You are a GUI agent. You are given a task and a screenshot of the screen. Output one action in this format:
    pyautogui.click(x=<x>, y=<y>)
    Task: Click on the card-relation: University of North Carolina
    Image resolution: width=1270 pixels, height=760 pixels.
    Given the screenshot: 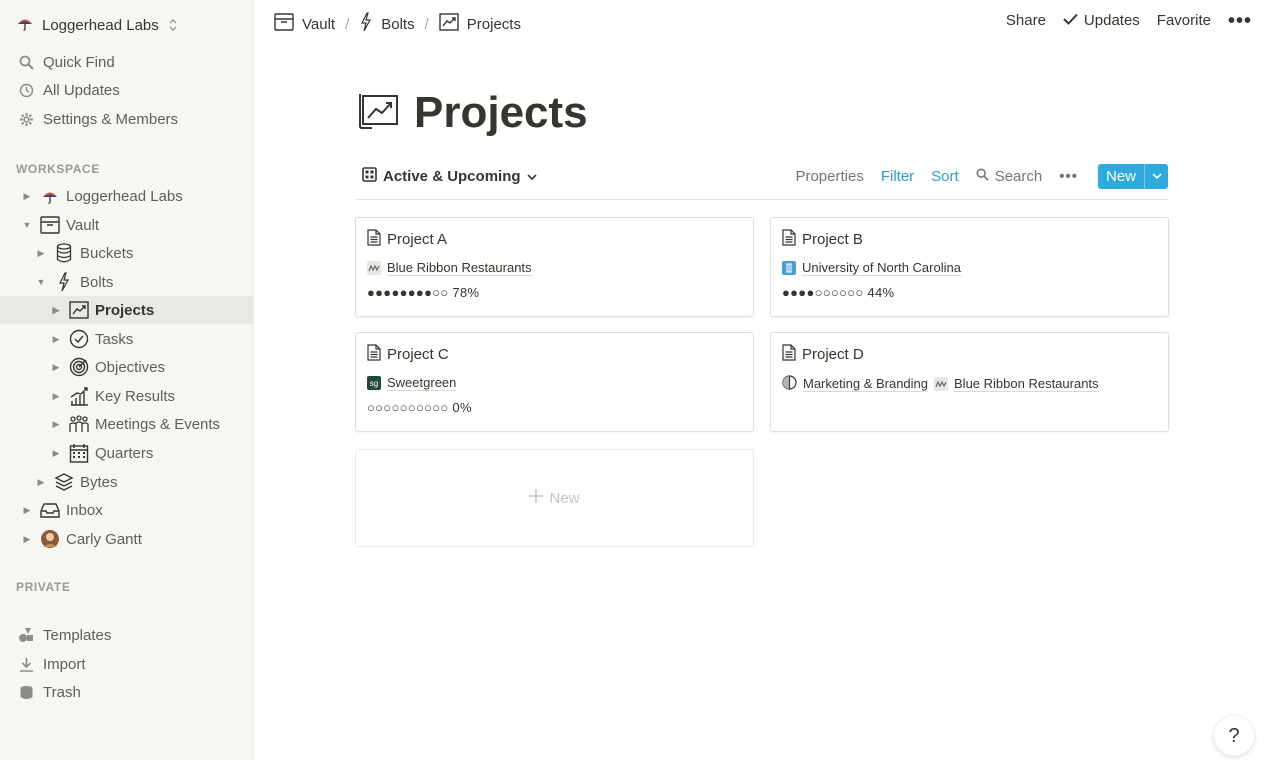 What is the action you would take?
    pyautogui.click(x=871, y=268)
    